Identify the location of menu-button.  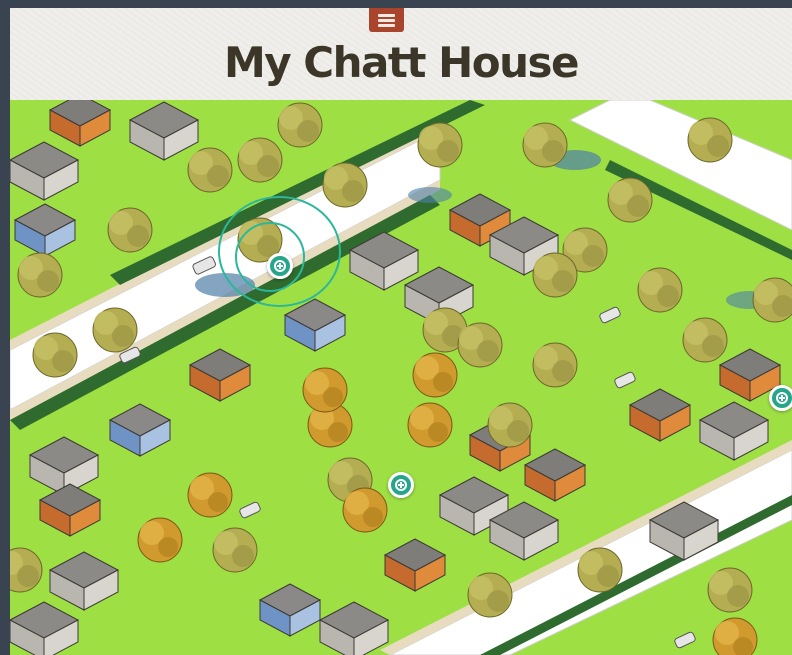
(386, 20).